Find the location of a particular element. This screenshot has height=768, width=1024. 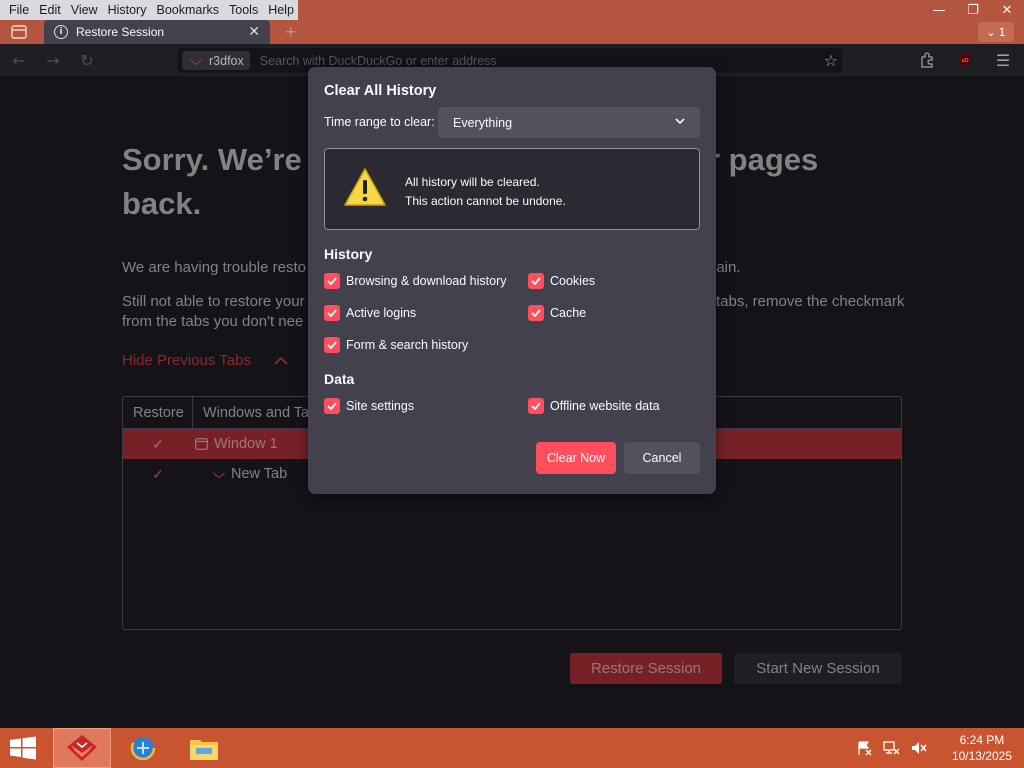

menu-bookmarks: Bookmarks is located at coordinates (187, 10).